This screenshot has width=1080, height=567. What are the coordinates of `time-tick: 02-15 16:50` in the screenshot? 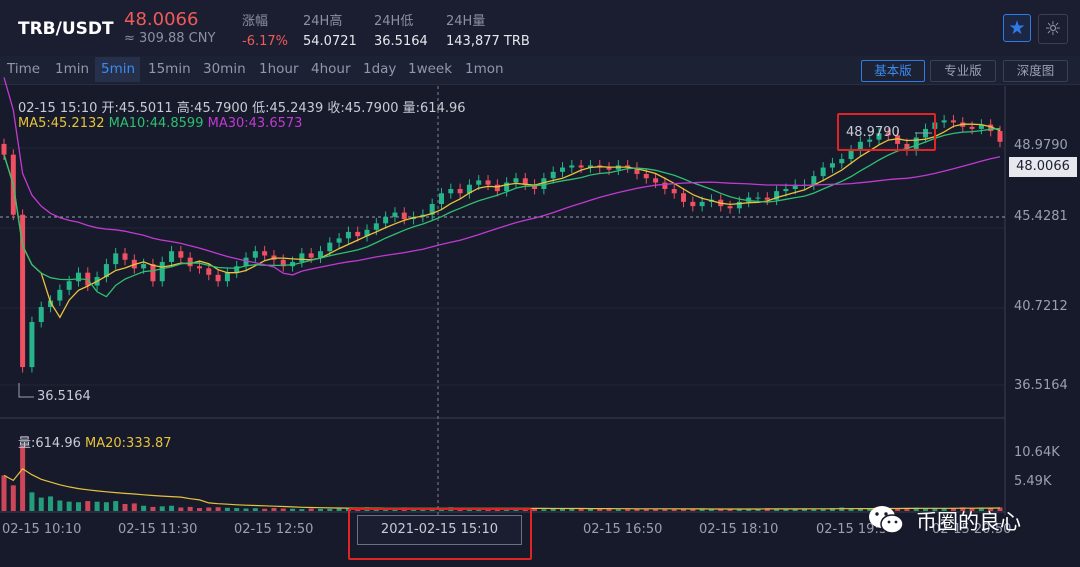 It's located at (623, 529).